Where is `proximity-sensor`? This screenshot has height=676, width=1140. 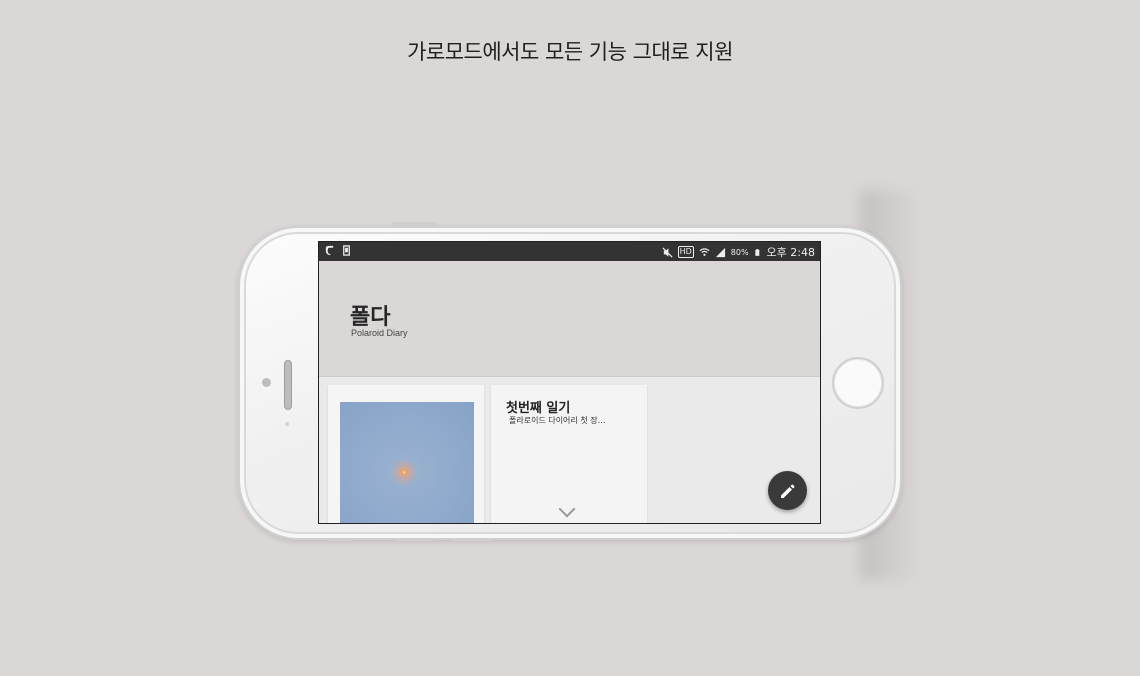 proximity-sensor is located at coordinates (287, 424).